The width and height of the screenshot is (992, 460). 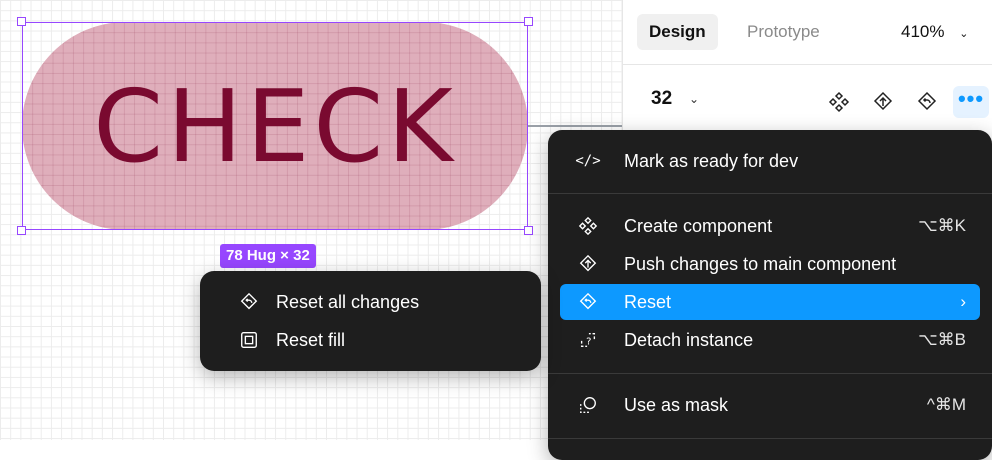 What do you see at coordinates (963, 301) in the screenshot?
I see `chevron-right-icon: ›` at bounding box center [963, 301].